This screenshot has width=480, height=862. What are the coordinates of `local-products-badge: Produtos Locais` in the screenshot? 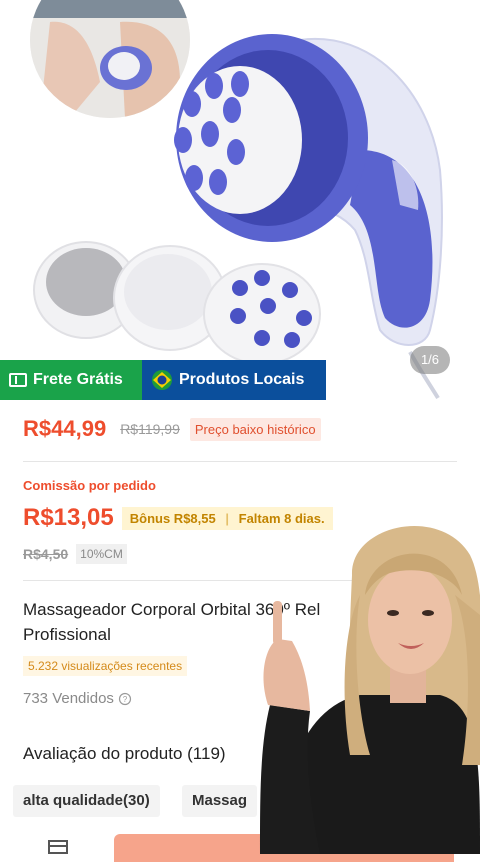 It's located at (234, 380).